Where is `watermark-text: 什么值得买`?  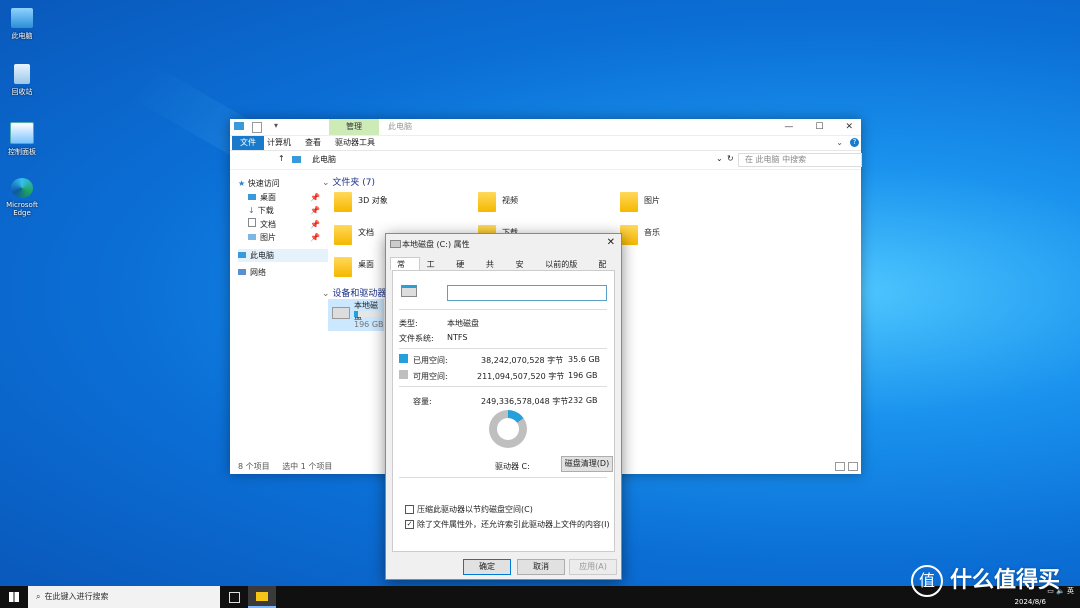
watermark-text: 什么值得买 is located at coordinates (1005, 580).